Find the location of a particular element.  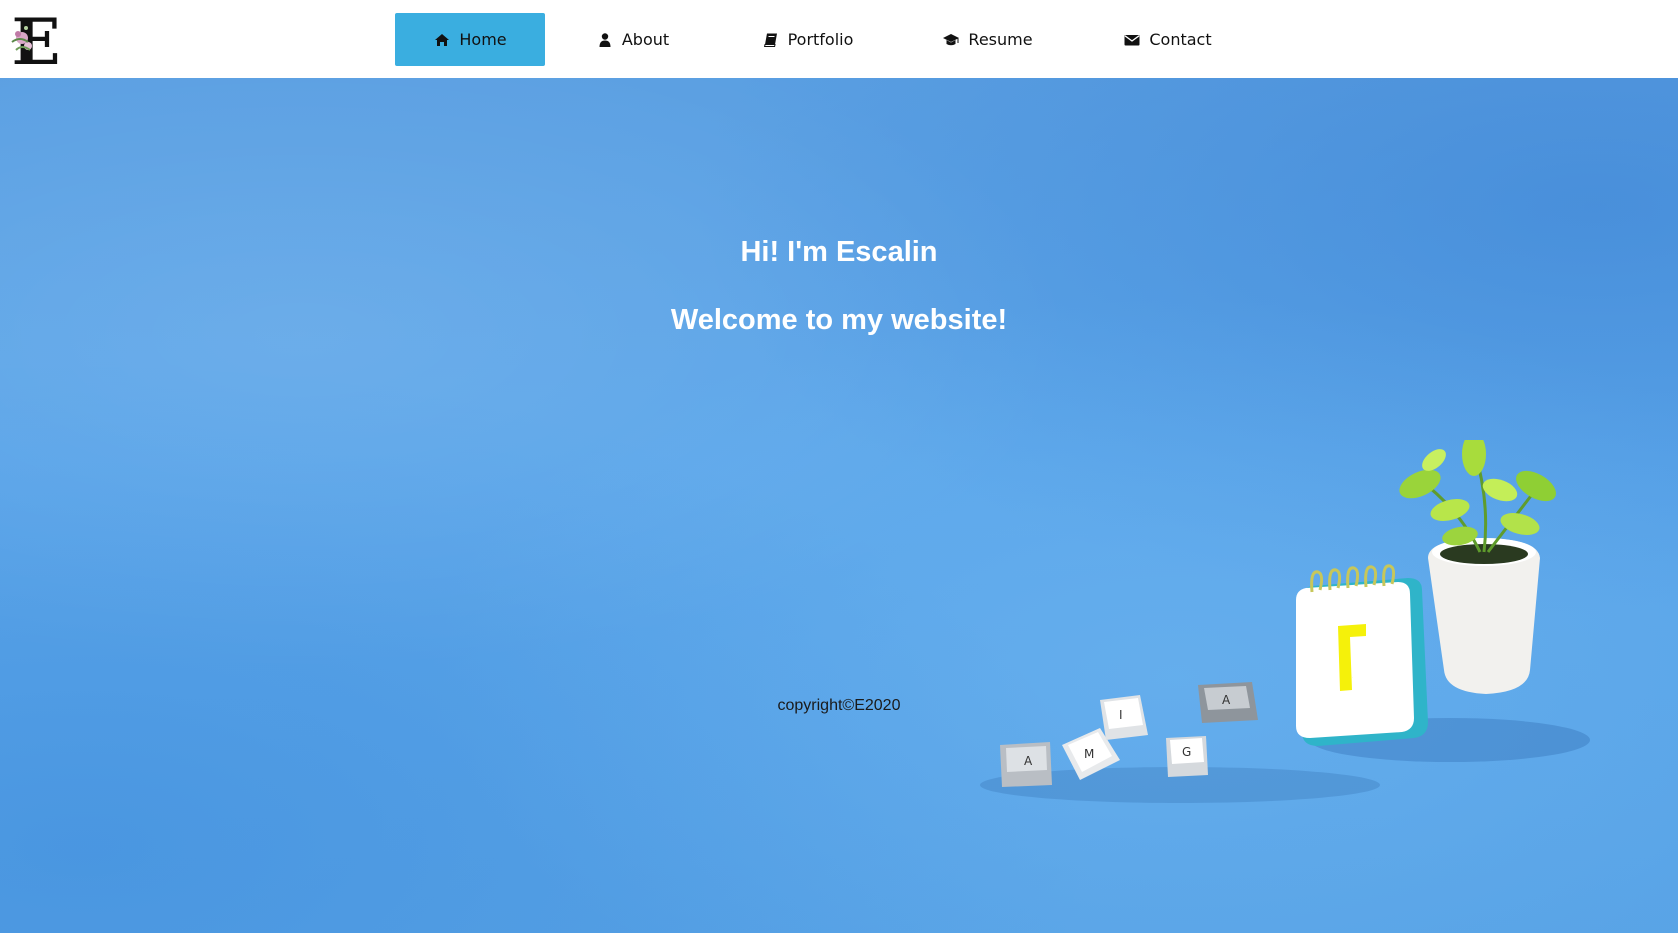

nav-menu: Home About Portfolio Resume Contact is located at coordinates (825, 39).